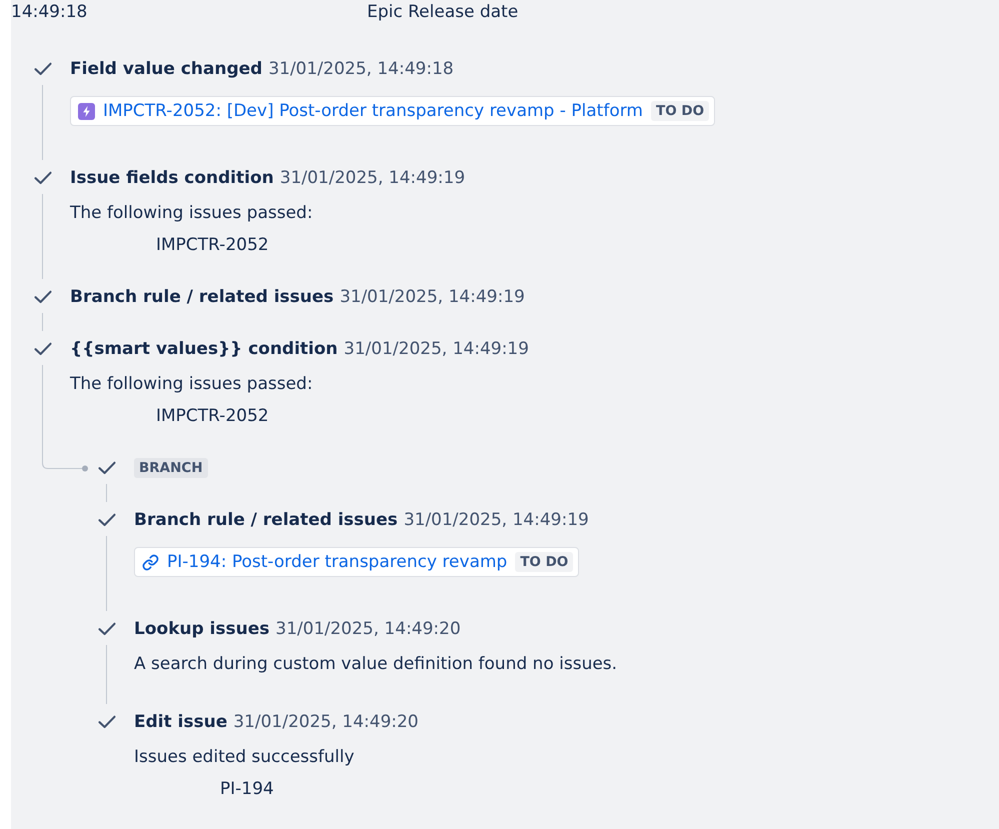  I want to click on step-title: Lookup issues, so click(202, 629).